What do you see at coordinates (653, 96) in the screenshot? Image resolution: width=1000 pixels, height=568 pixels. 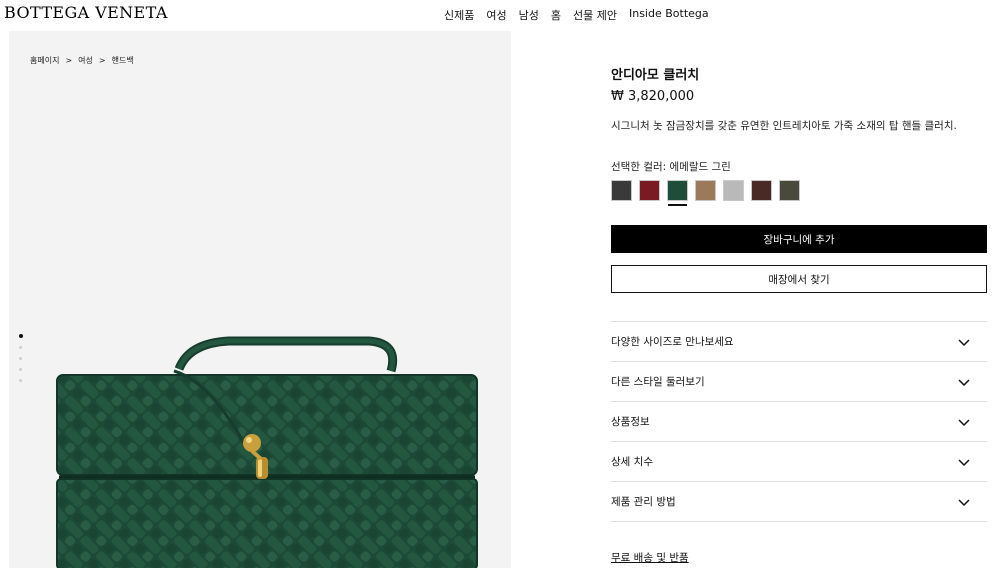 I see `product-price: ₩ 3,820,000` at bounding box center [653, 96].